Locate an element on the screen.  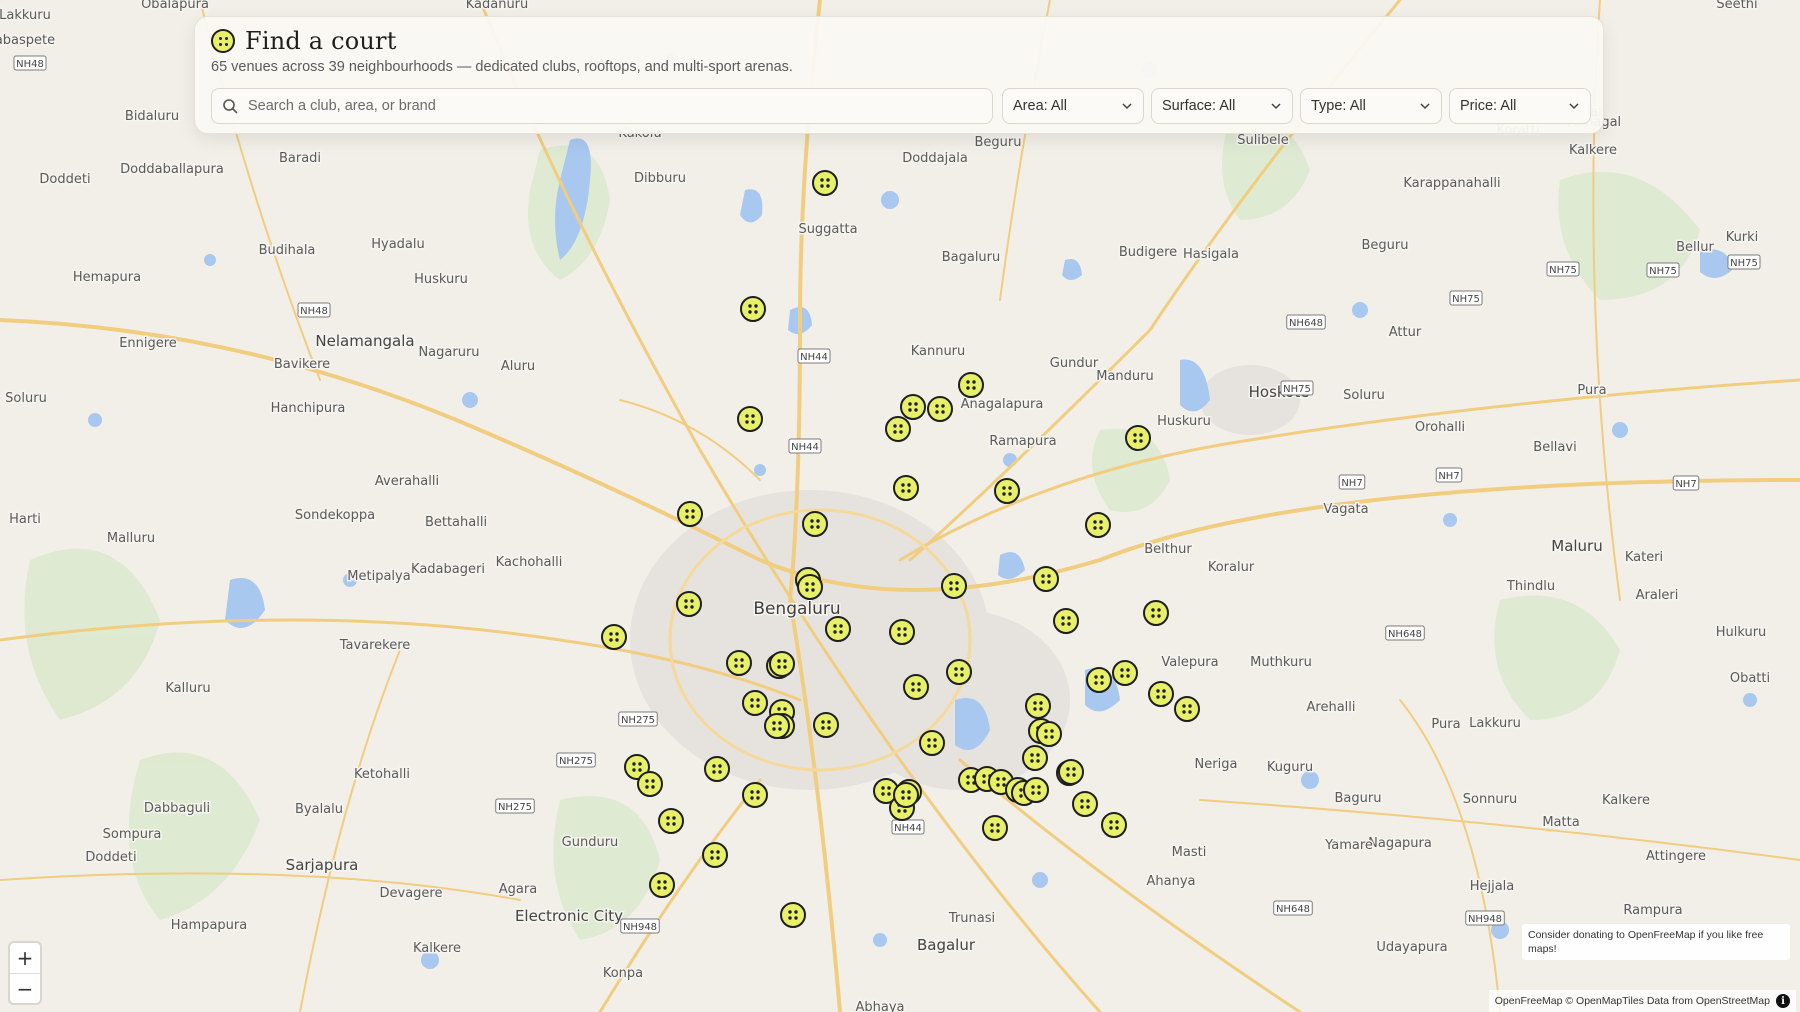
place-label: Muthkuru is located at coordinates (1281, 662).